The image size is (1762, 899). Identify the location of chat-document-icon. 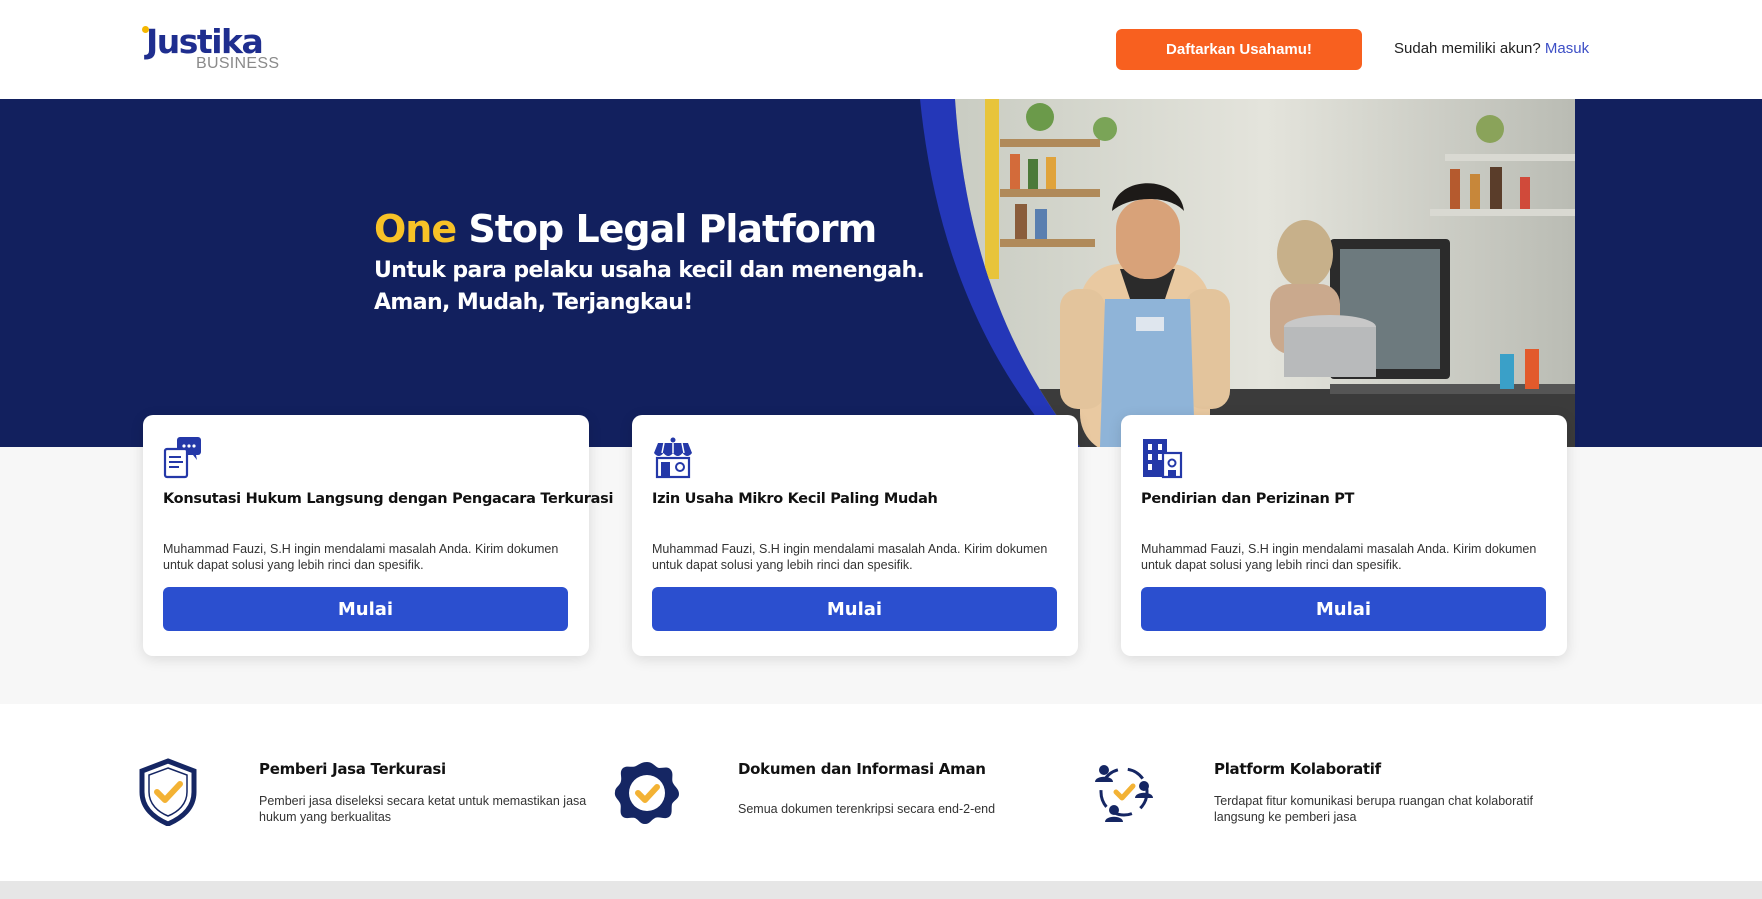
(182, 458).